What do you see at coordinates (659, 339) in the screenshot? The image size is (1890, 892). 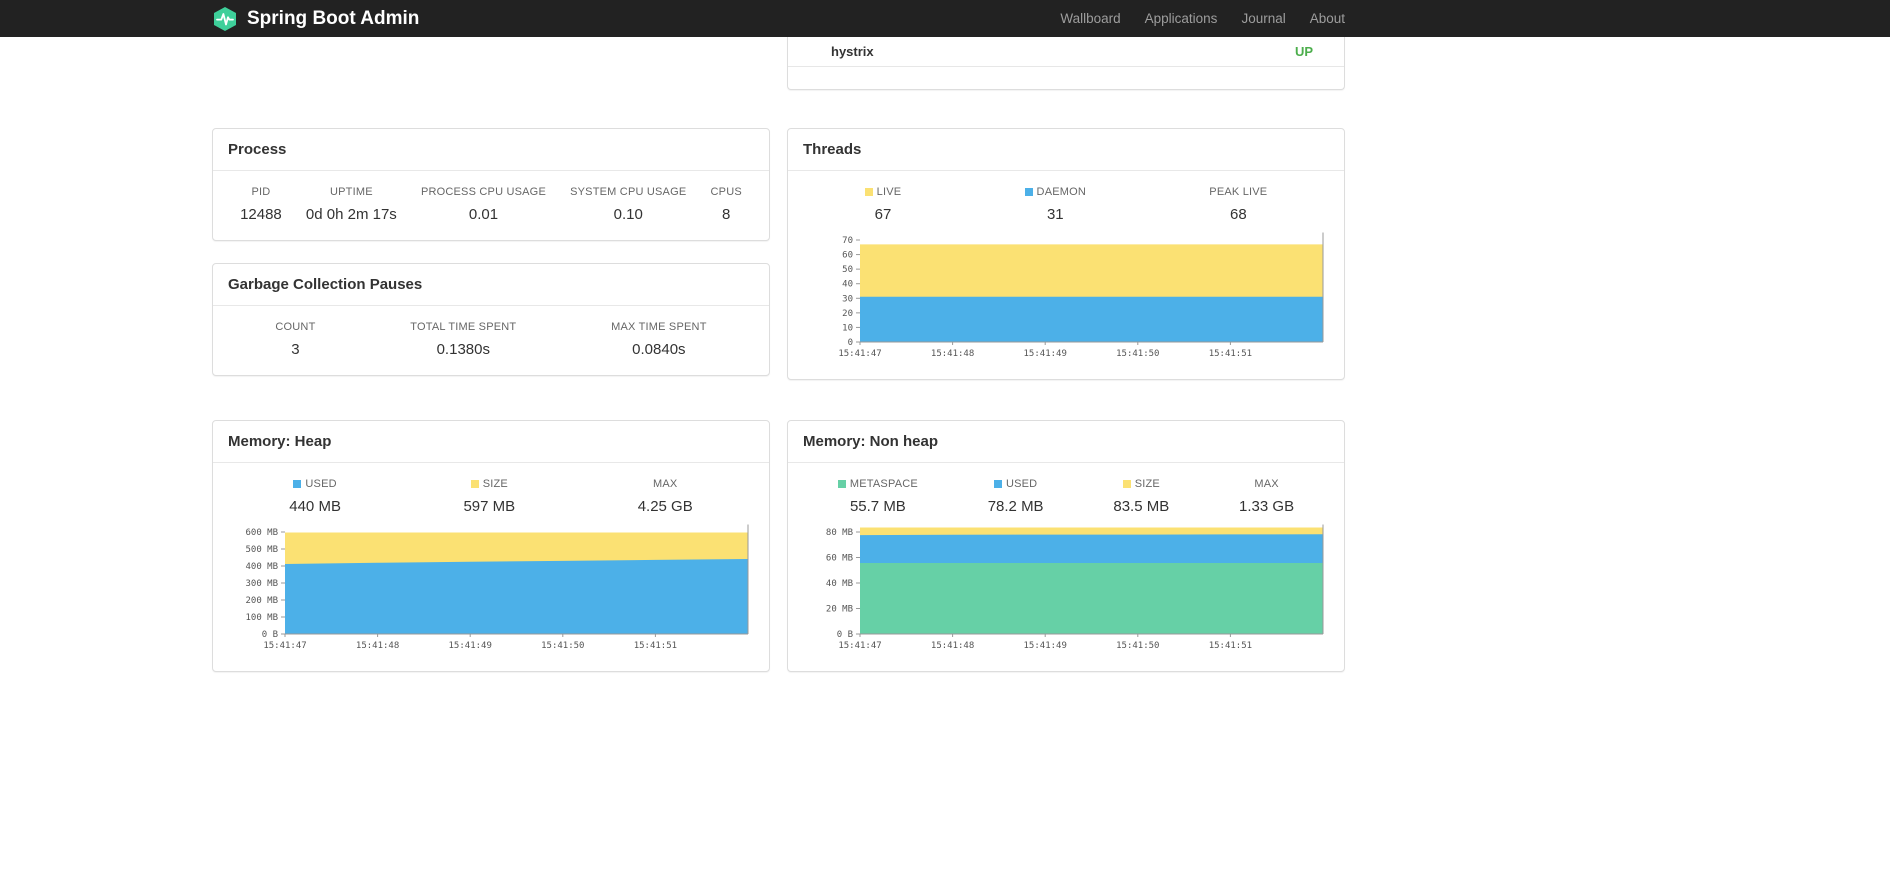 I see `metric-gc-max-time: MAX TIME SPENT 0.0840s` at bounding box center [659, 339].